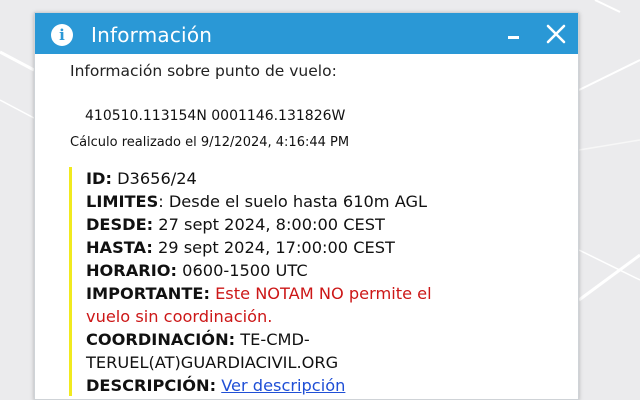 The width and height of the screenshot is (640, 400). What do you see at coordinates (179, 316) in the screenshot?
I see `notam-important-line2: vuelo sin coordinación.` at bounding box center [179, 316].